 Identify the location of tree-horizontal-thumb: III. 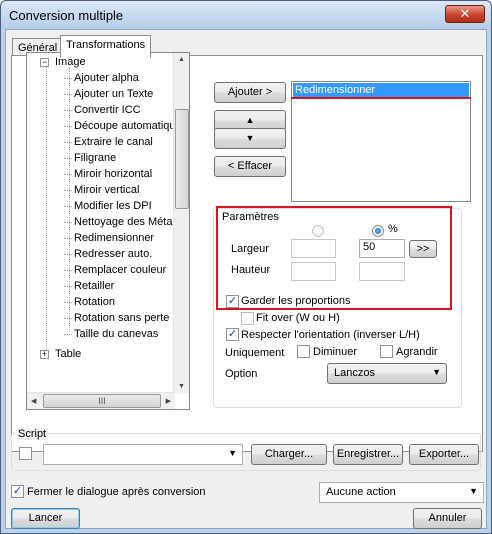
(102, 401).